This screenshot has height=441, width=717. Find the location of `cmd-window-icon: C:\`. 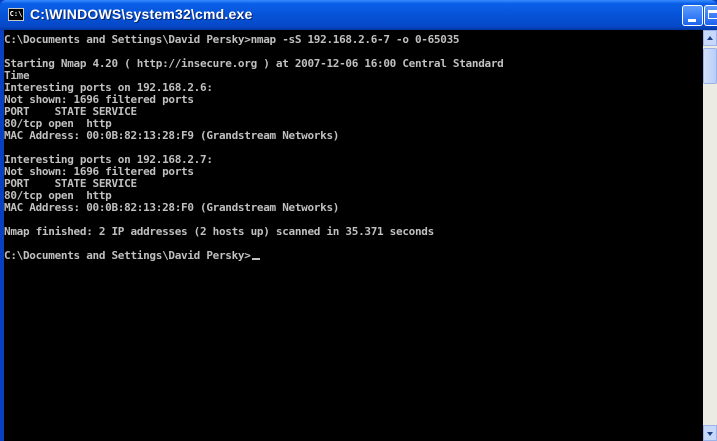

cmd-window-icon: C:\ is located at coordinates (16, 14).